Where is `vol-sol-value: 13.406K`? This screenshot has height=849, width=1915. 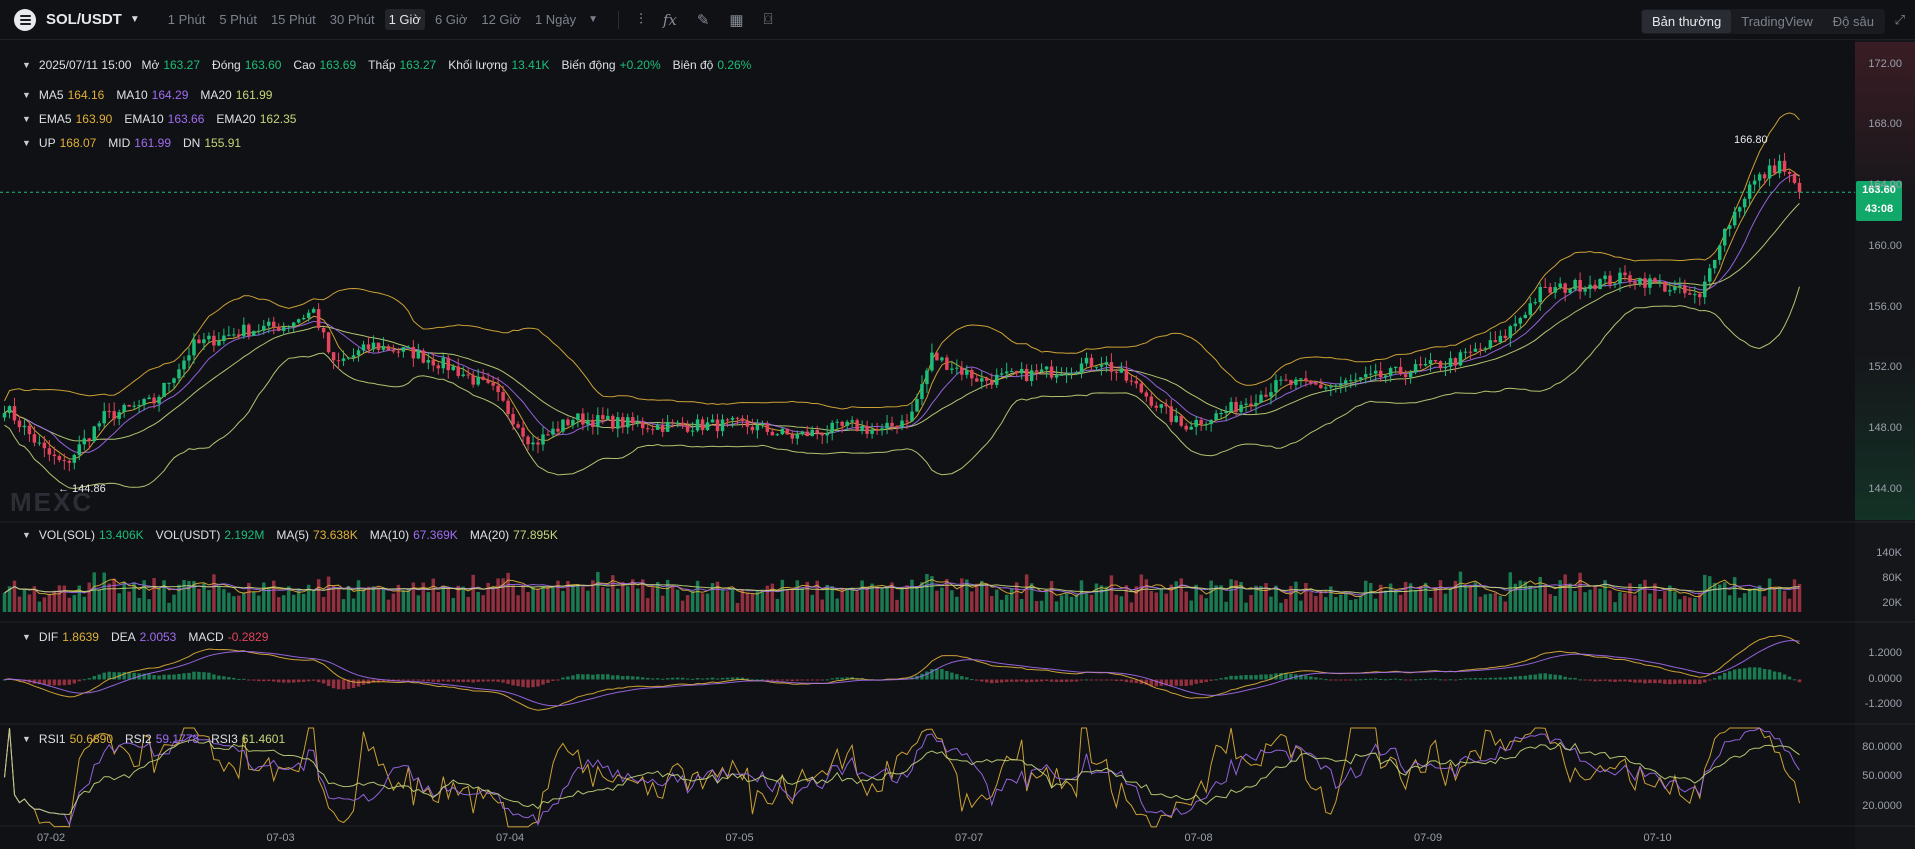 vol-sol-value: 13.406K is located at coordinates (121, 535).